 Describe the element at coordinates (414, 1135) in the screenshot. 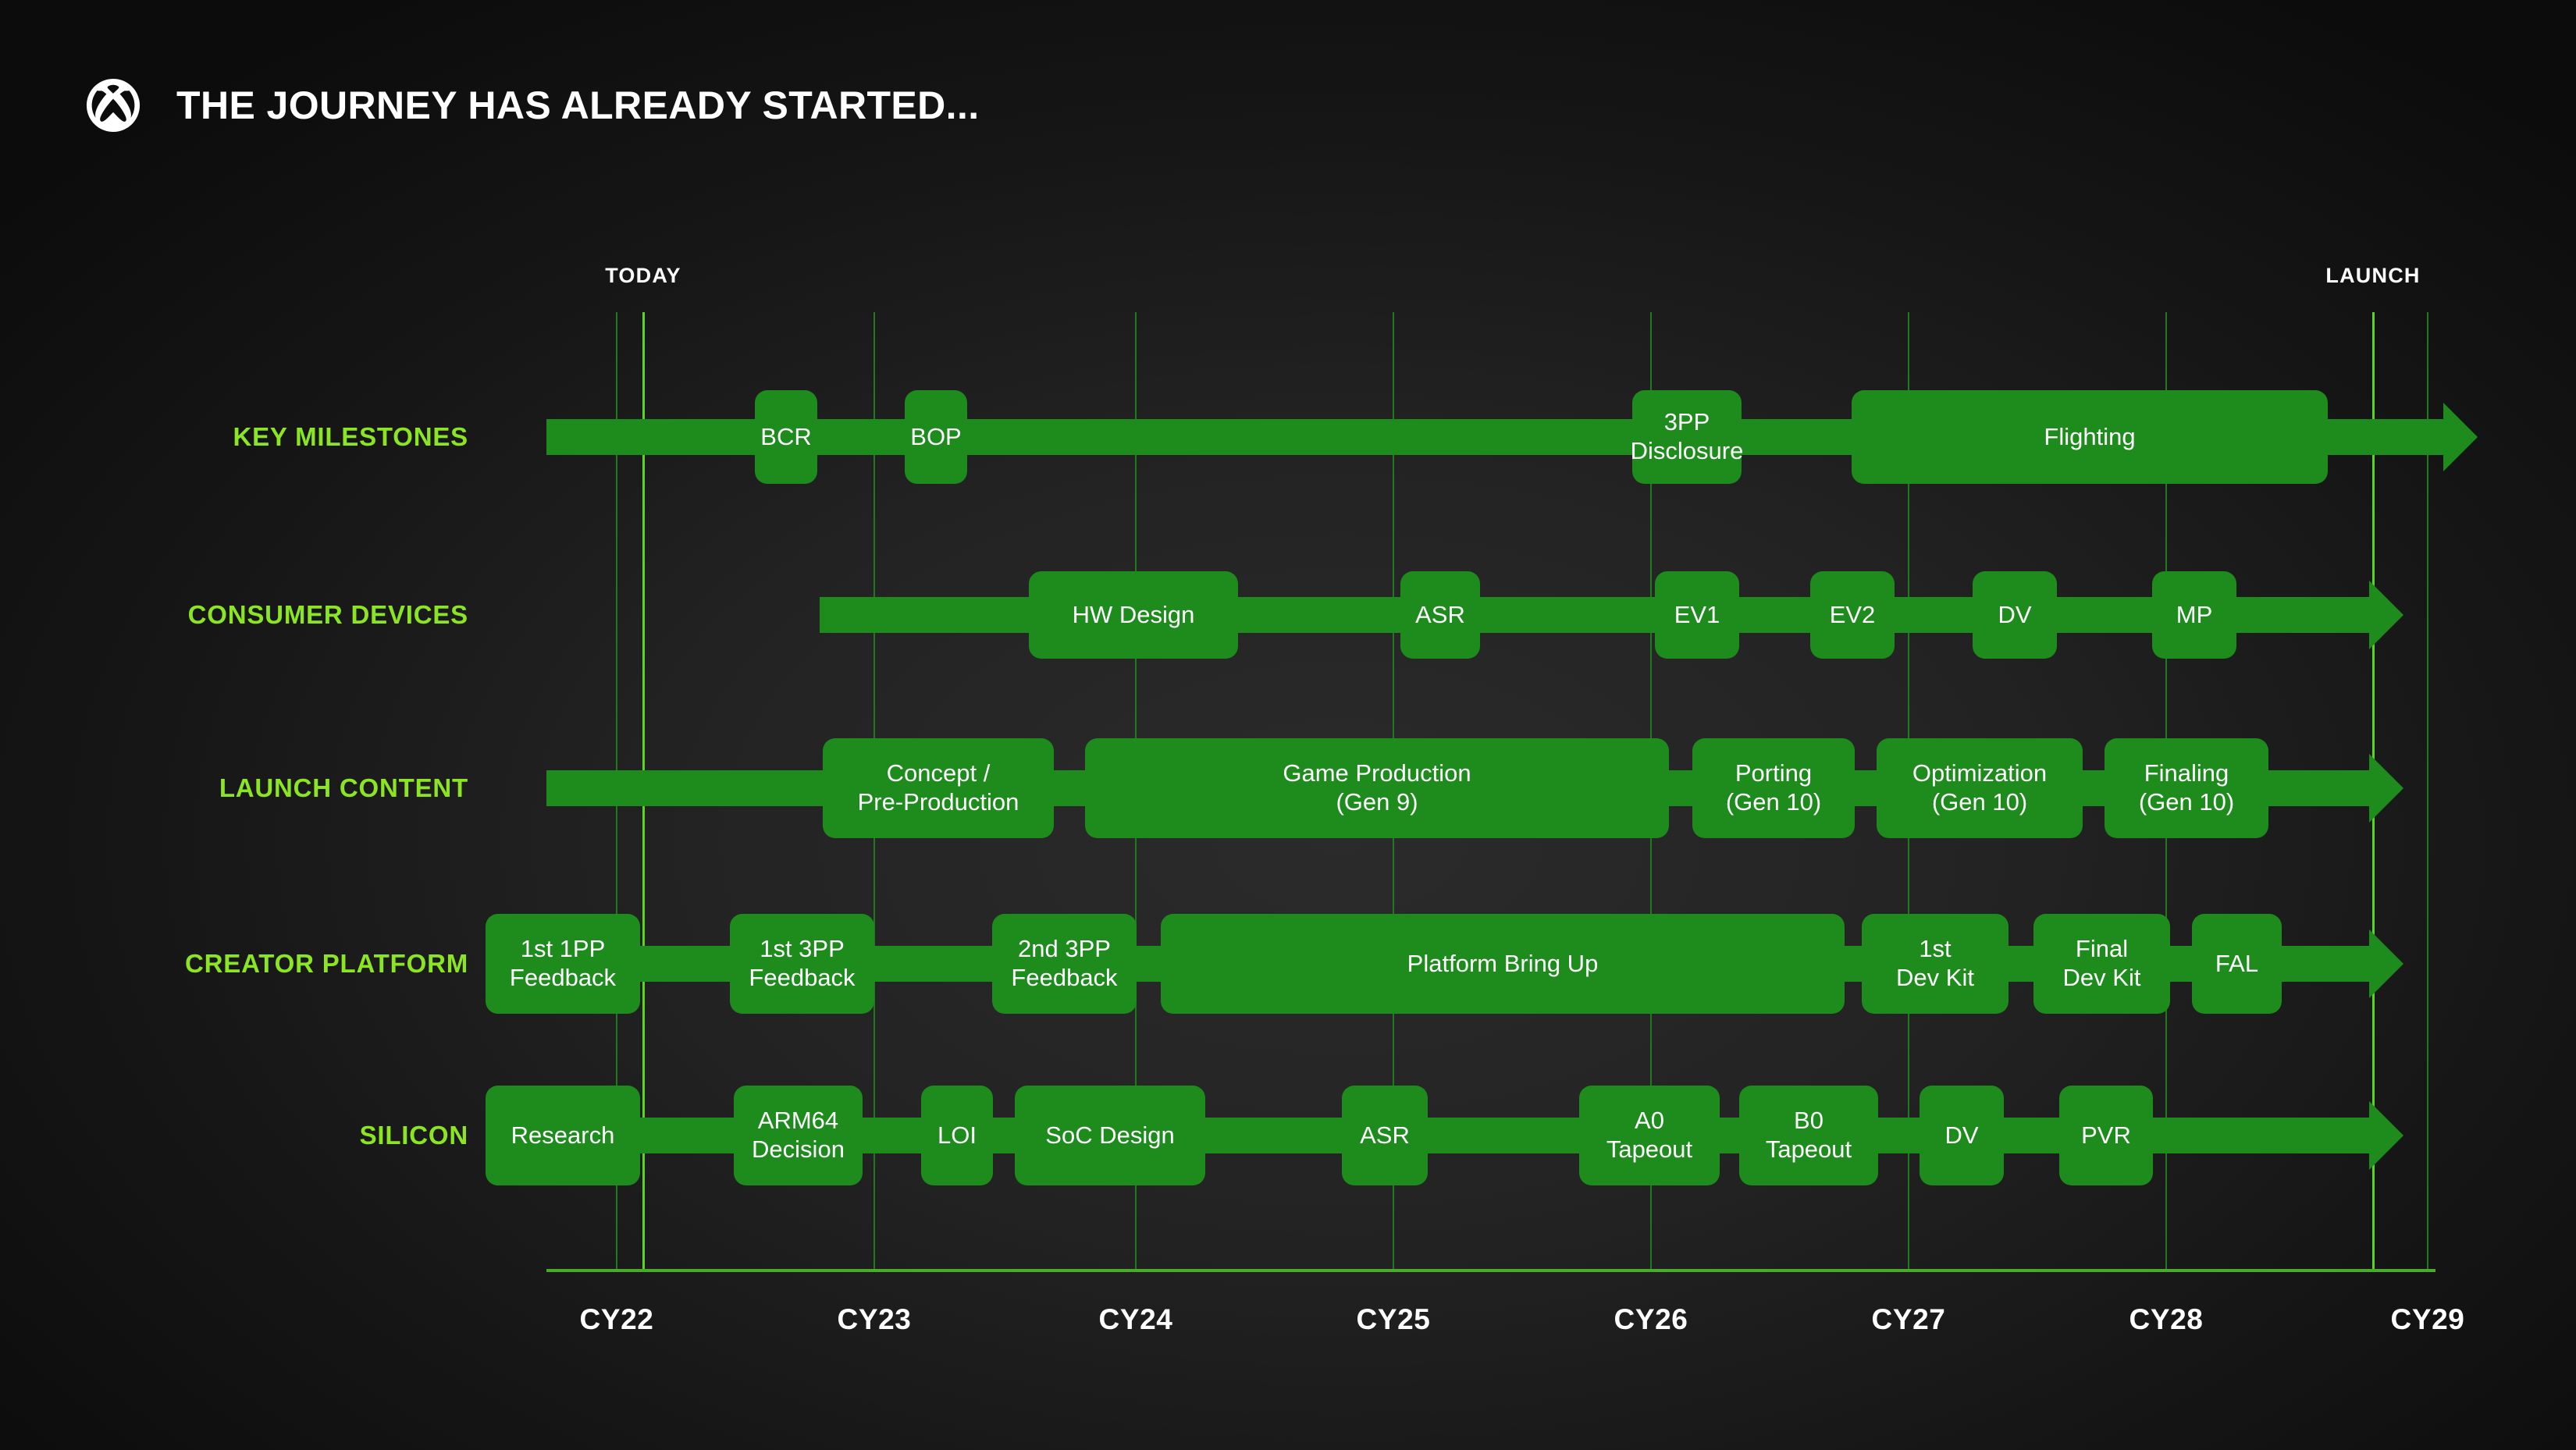

I see `row-label-silicon: SILICON` at that location.